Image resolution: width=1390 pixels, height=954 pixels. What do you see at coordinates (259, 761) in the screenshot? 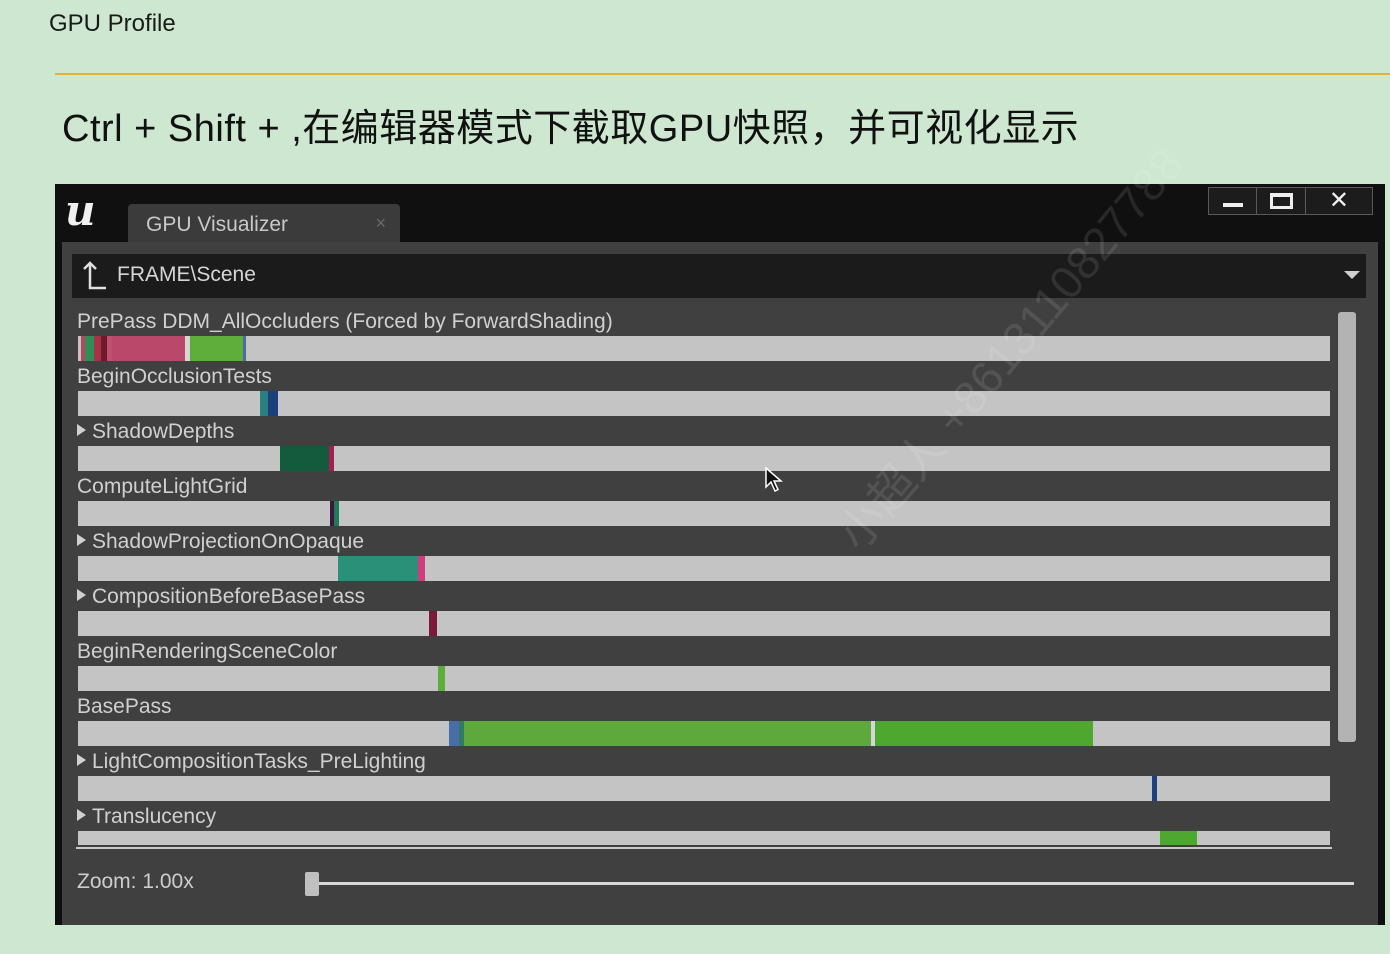
I see `row-label-text: LightCompositionTasks_PreLighting` at bounding box center [259, 761].